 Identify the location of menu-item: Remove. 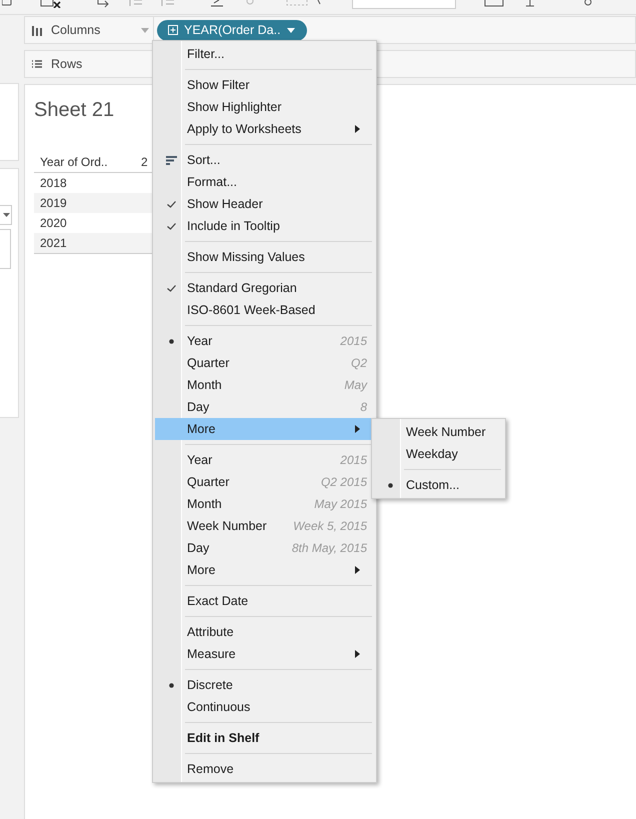
(264, 769).